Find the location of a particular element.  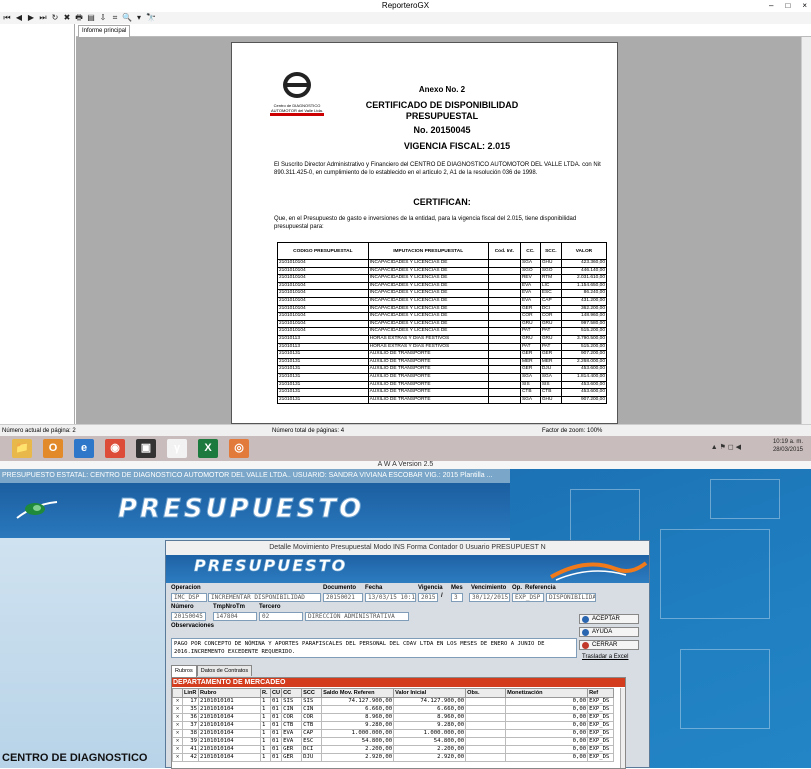

maximize-button: □ is located at coordinates (787, 6).